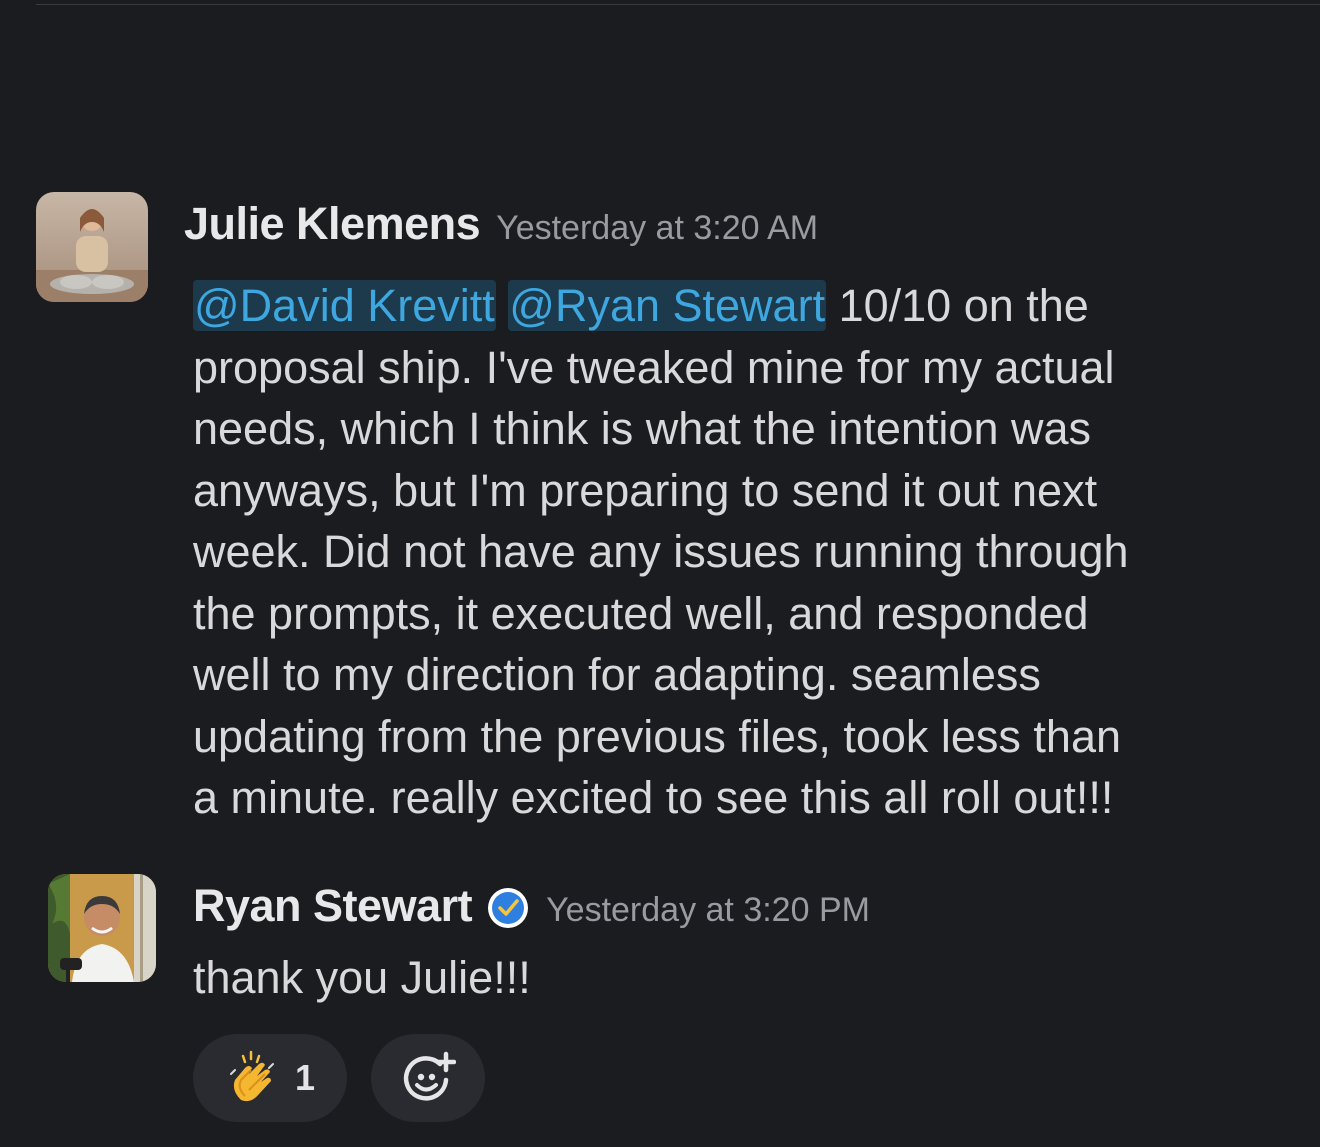 The image size is (1320, 1147). Describe the element at coordinates (957, 305) in the screenshot. I see `message-line: 10/10 on the` at that location.